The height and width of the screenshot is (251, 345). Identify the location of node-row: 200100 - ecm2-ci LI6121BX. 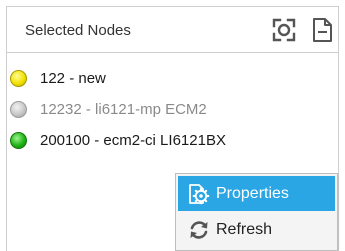
(165, 140).